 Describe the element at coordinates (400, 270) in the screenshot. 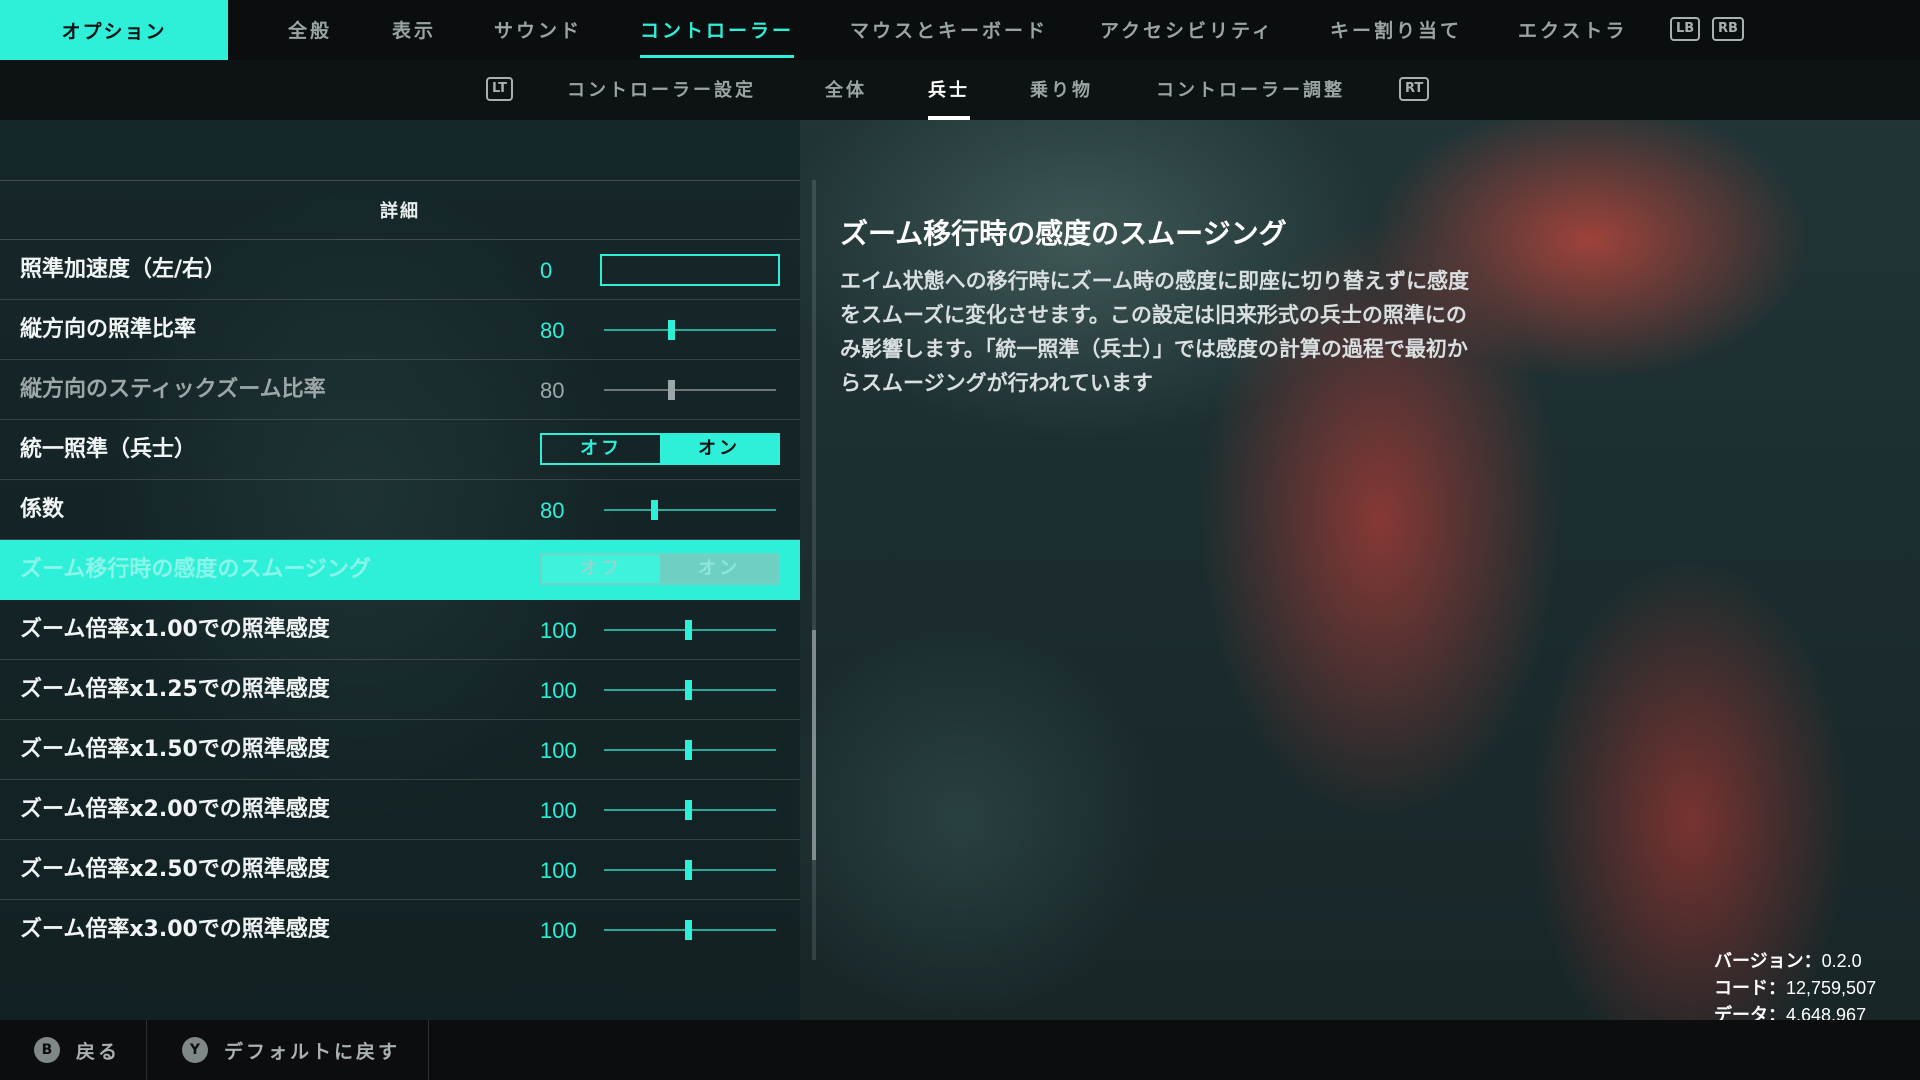

I see `setting-row-aim-acceleration: 照準加速度（左/右） 0` at that location.